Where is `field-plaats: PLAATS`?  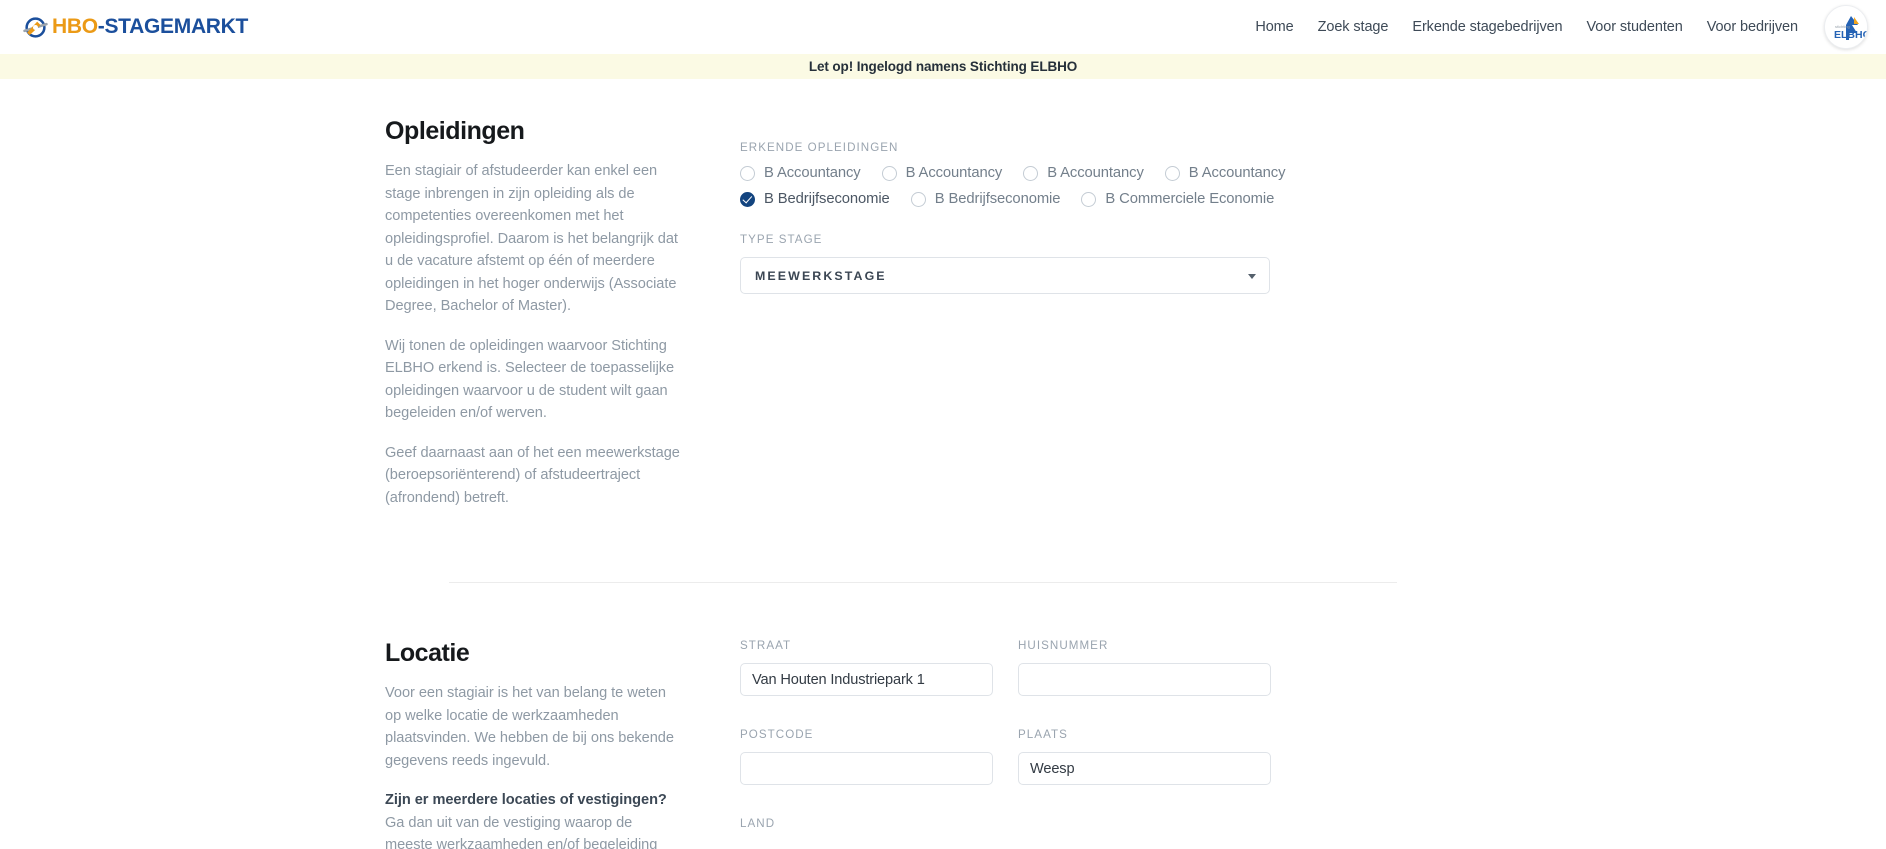 field-plaats: PLAATS is located at coordinates (1144, 756).